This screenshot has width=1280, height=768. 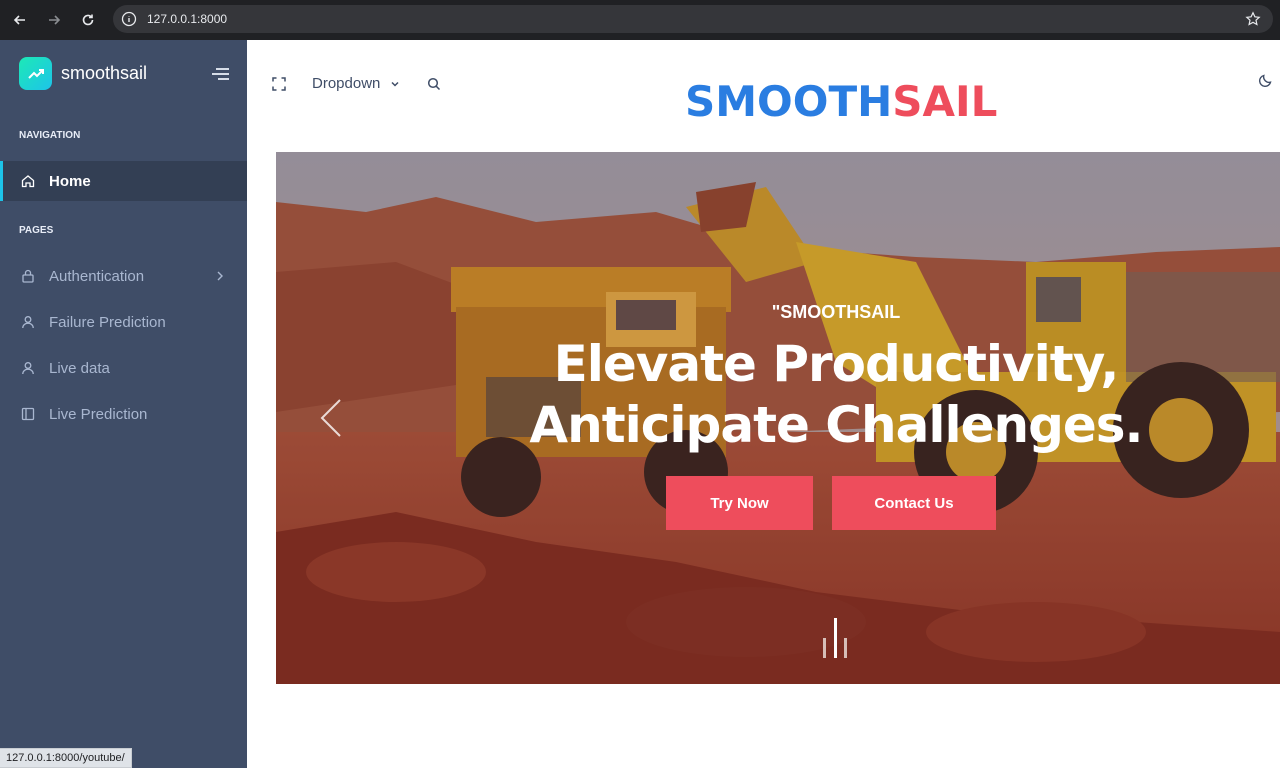 What do you see at coordinates (395, 84) in the screenshot?
I see `chevron-down-icon` at bounding box center [395, 84].